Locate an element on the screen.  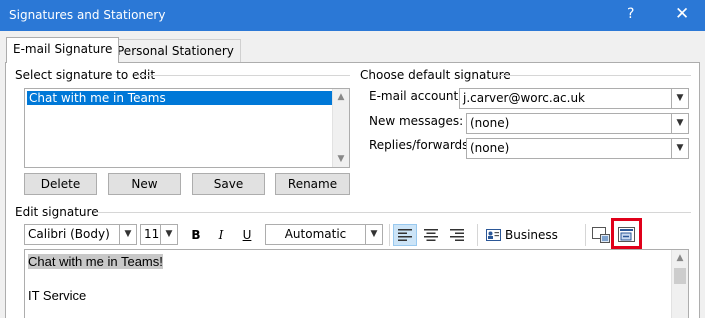
highlight-box is located at coordinates (626, 233).